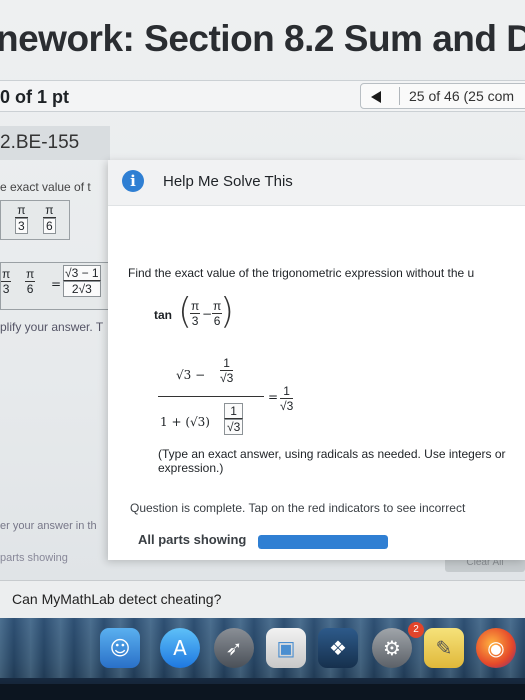 This screenshot has width=525, height=700. I want to click on modal-title: Help Me Solve This, so click(228, 181).